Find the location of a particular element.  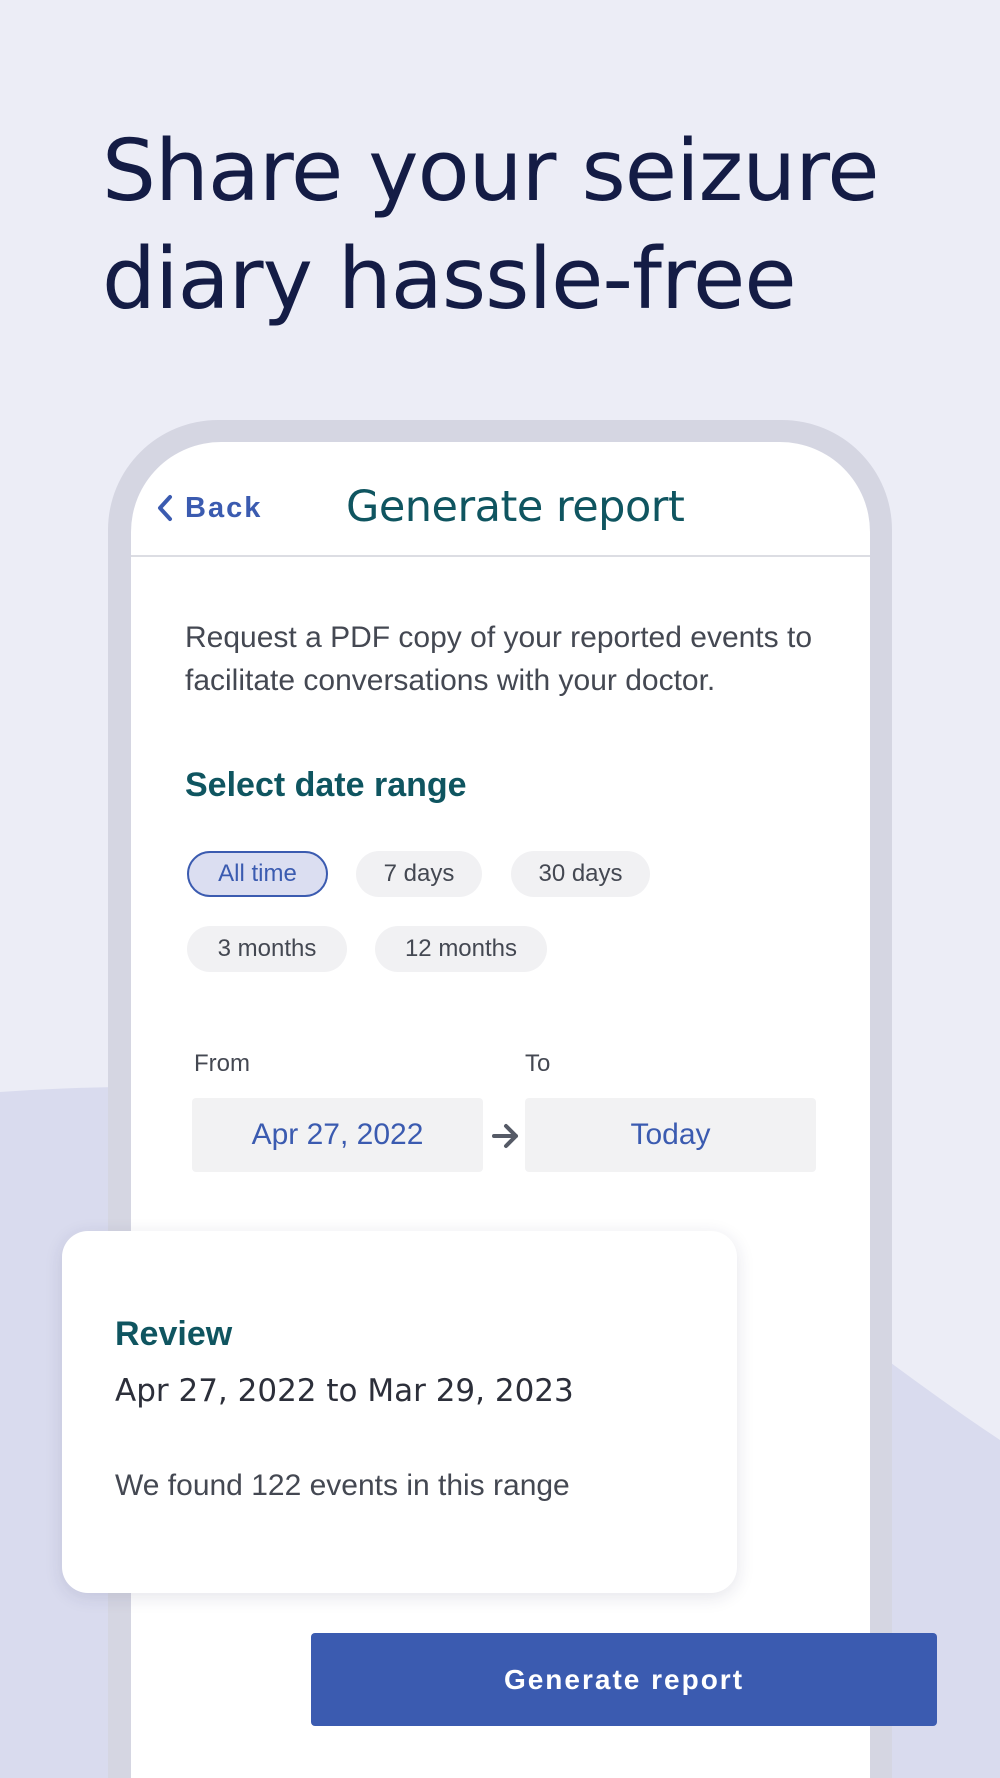

generate-report-button: Generate report is located at coordinates (624, 1679).